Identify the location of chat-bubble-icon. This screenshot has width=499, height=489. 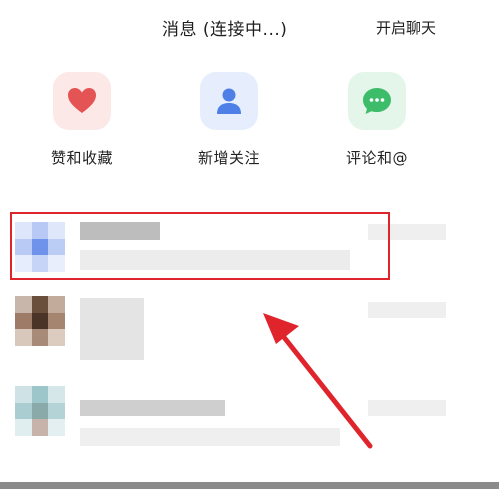
(377, 101).